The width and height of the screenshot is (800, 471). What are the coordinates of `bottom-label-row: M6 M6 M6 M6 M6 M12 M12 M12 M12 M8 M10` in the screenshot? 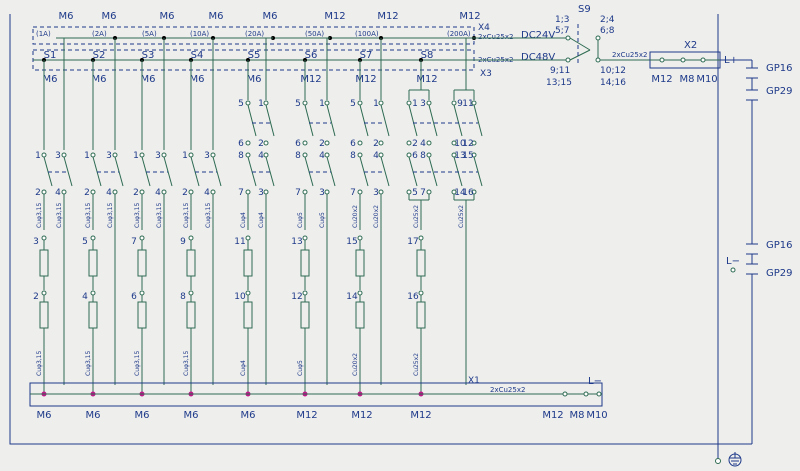 It's located at (322, 415).